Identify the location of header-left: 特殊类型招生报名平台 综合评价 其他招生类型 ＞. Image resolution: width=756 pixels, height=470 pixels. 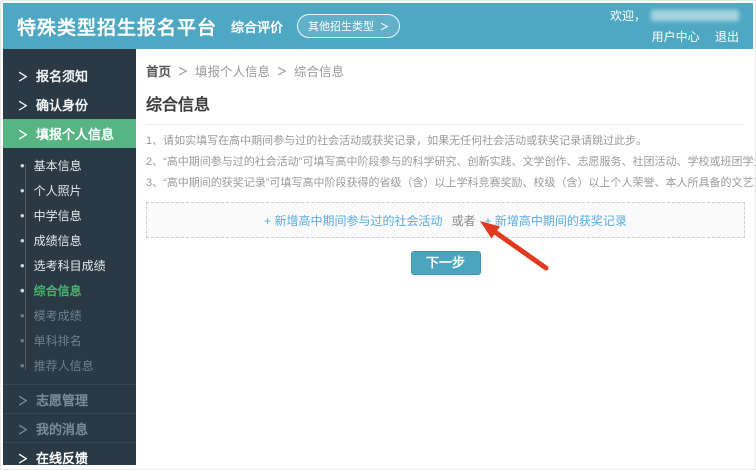
(209, 26).